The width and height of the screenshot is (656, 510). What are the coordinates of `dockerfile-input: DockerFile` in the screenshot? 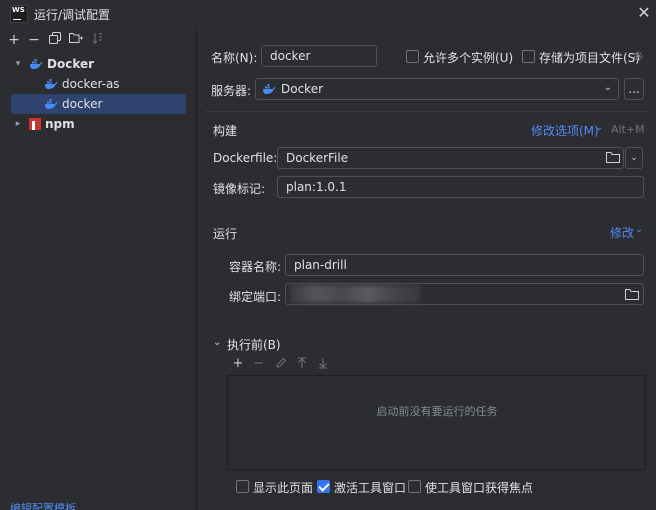 It's located at (450, 158).